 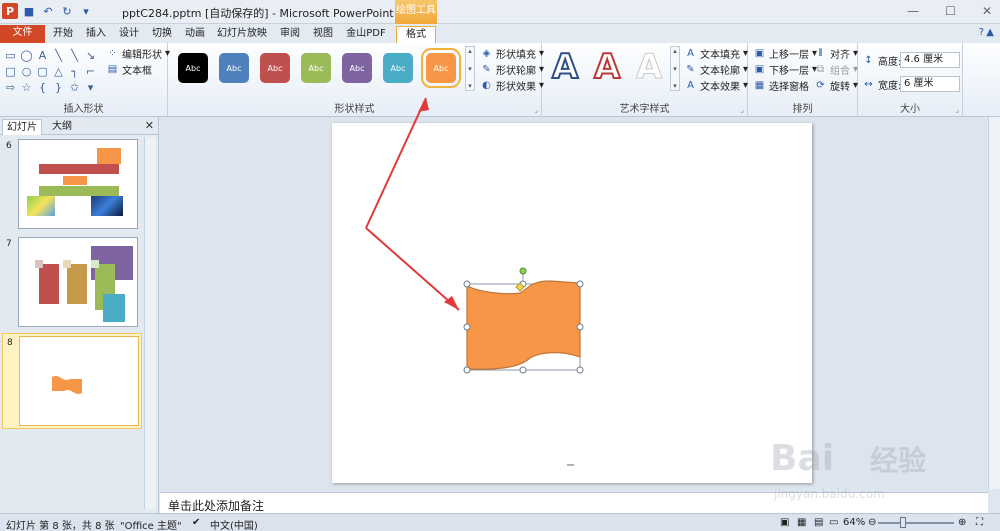 What do you see at coordinates (60, 526) in the screenshot?
I see `slide-count: 幻灯片 第 8 张，共 8 张` at bounding box center [60, 526].